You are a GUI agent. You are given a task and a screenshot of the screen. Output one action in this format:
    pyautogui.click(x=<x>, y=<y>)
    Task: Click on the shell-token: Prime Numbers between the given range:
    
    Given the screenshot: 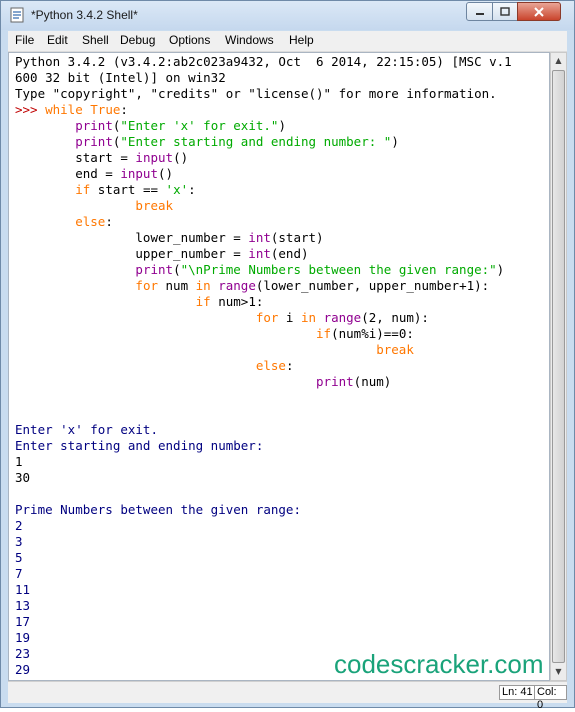 What is the action you would take?
    pyautogui.click(x=158, y=509)
    